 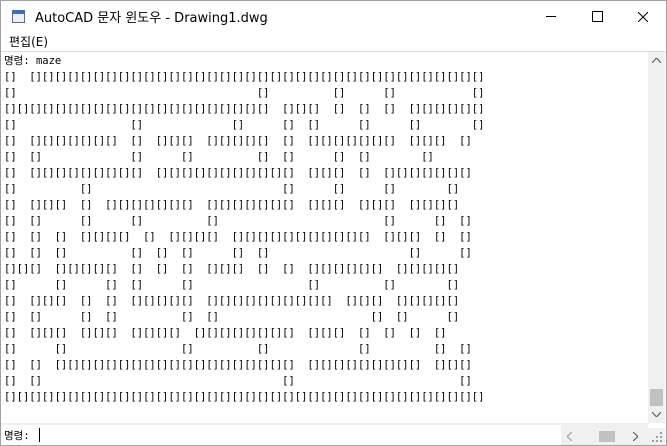 I want to click on command-line: 명령:, so click(x=281, y=435).